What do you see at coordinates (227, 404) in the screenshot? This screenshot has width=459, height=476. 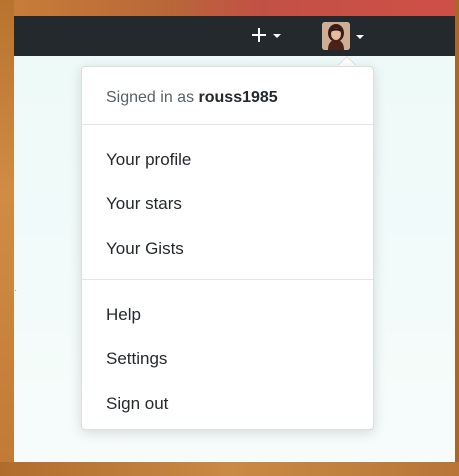 I see `menu-item-sign-out: Sign out` at bounding box center [227, 404].